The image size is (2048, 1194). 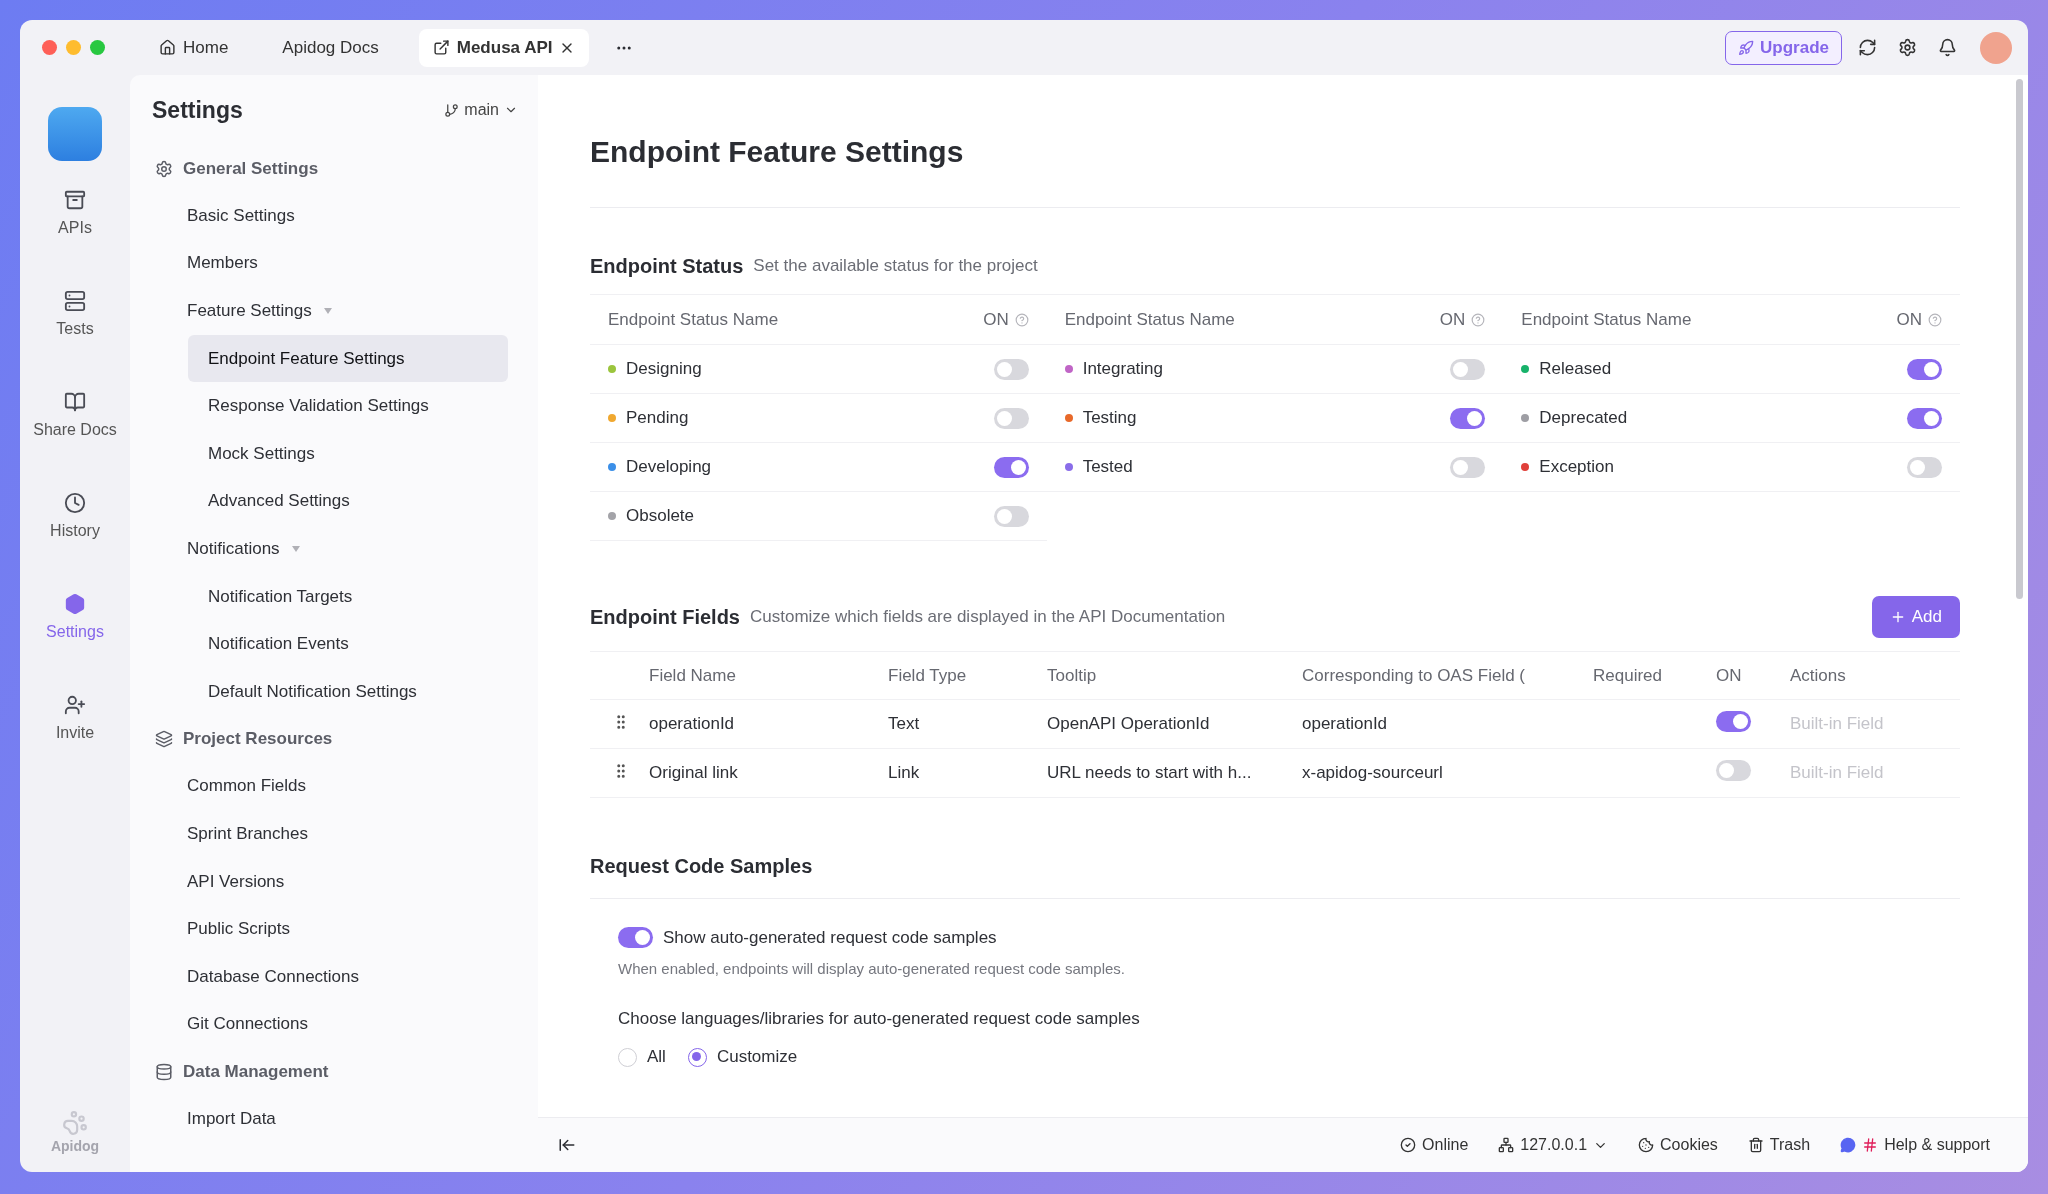 What do you see at coordinates (667, 266) in the screenshot?
I see `section-title: Endpoint Status` at bounding box center [667, 266].